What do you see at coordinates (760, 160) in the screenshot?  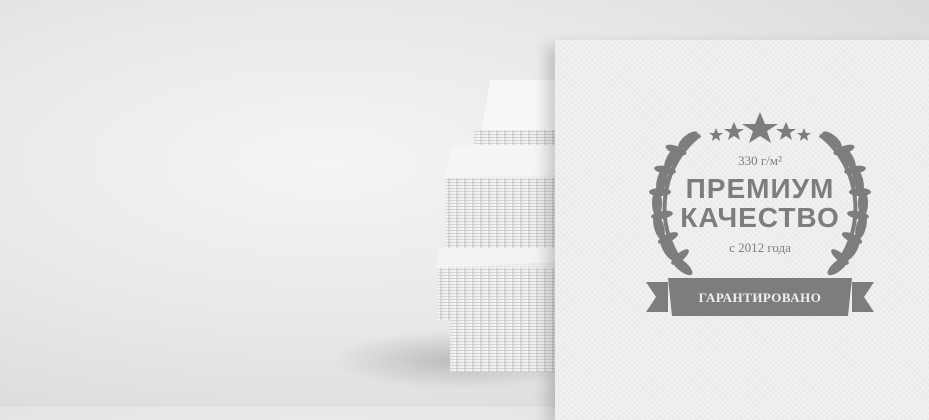 I see `paper-weight-label: 330 г/м²` at bounding box center [760, 160].